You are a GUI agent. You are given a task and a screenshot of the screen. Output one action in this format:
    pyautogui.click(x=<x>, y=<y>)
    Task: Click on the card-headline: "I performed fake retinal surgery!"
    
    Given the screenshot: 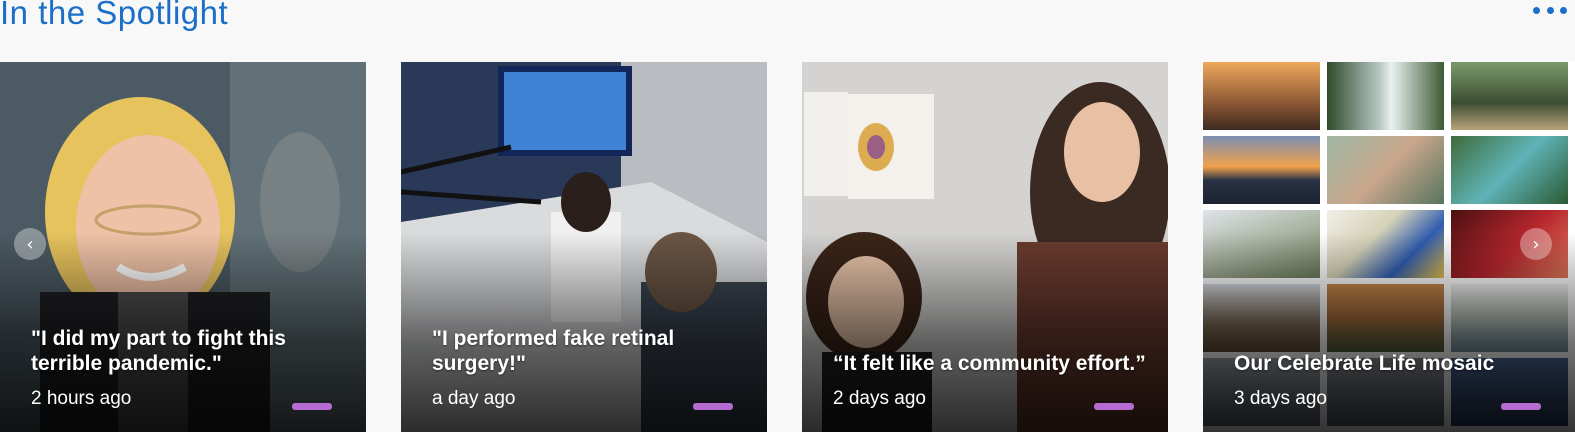 What is the action you would take?
    pyautogui.click(x=589, y=351)
    